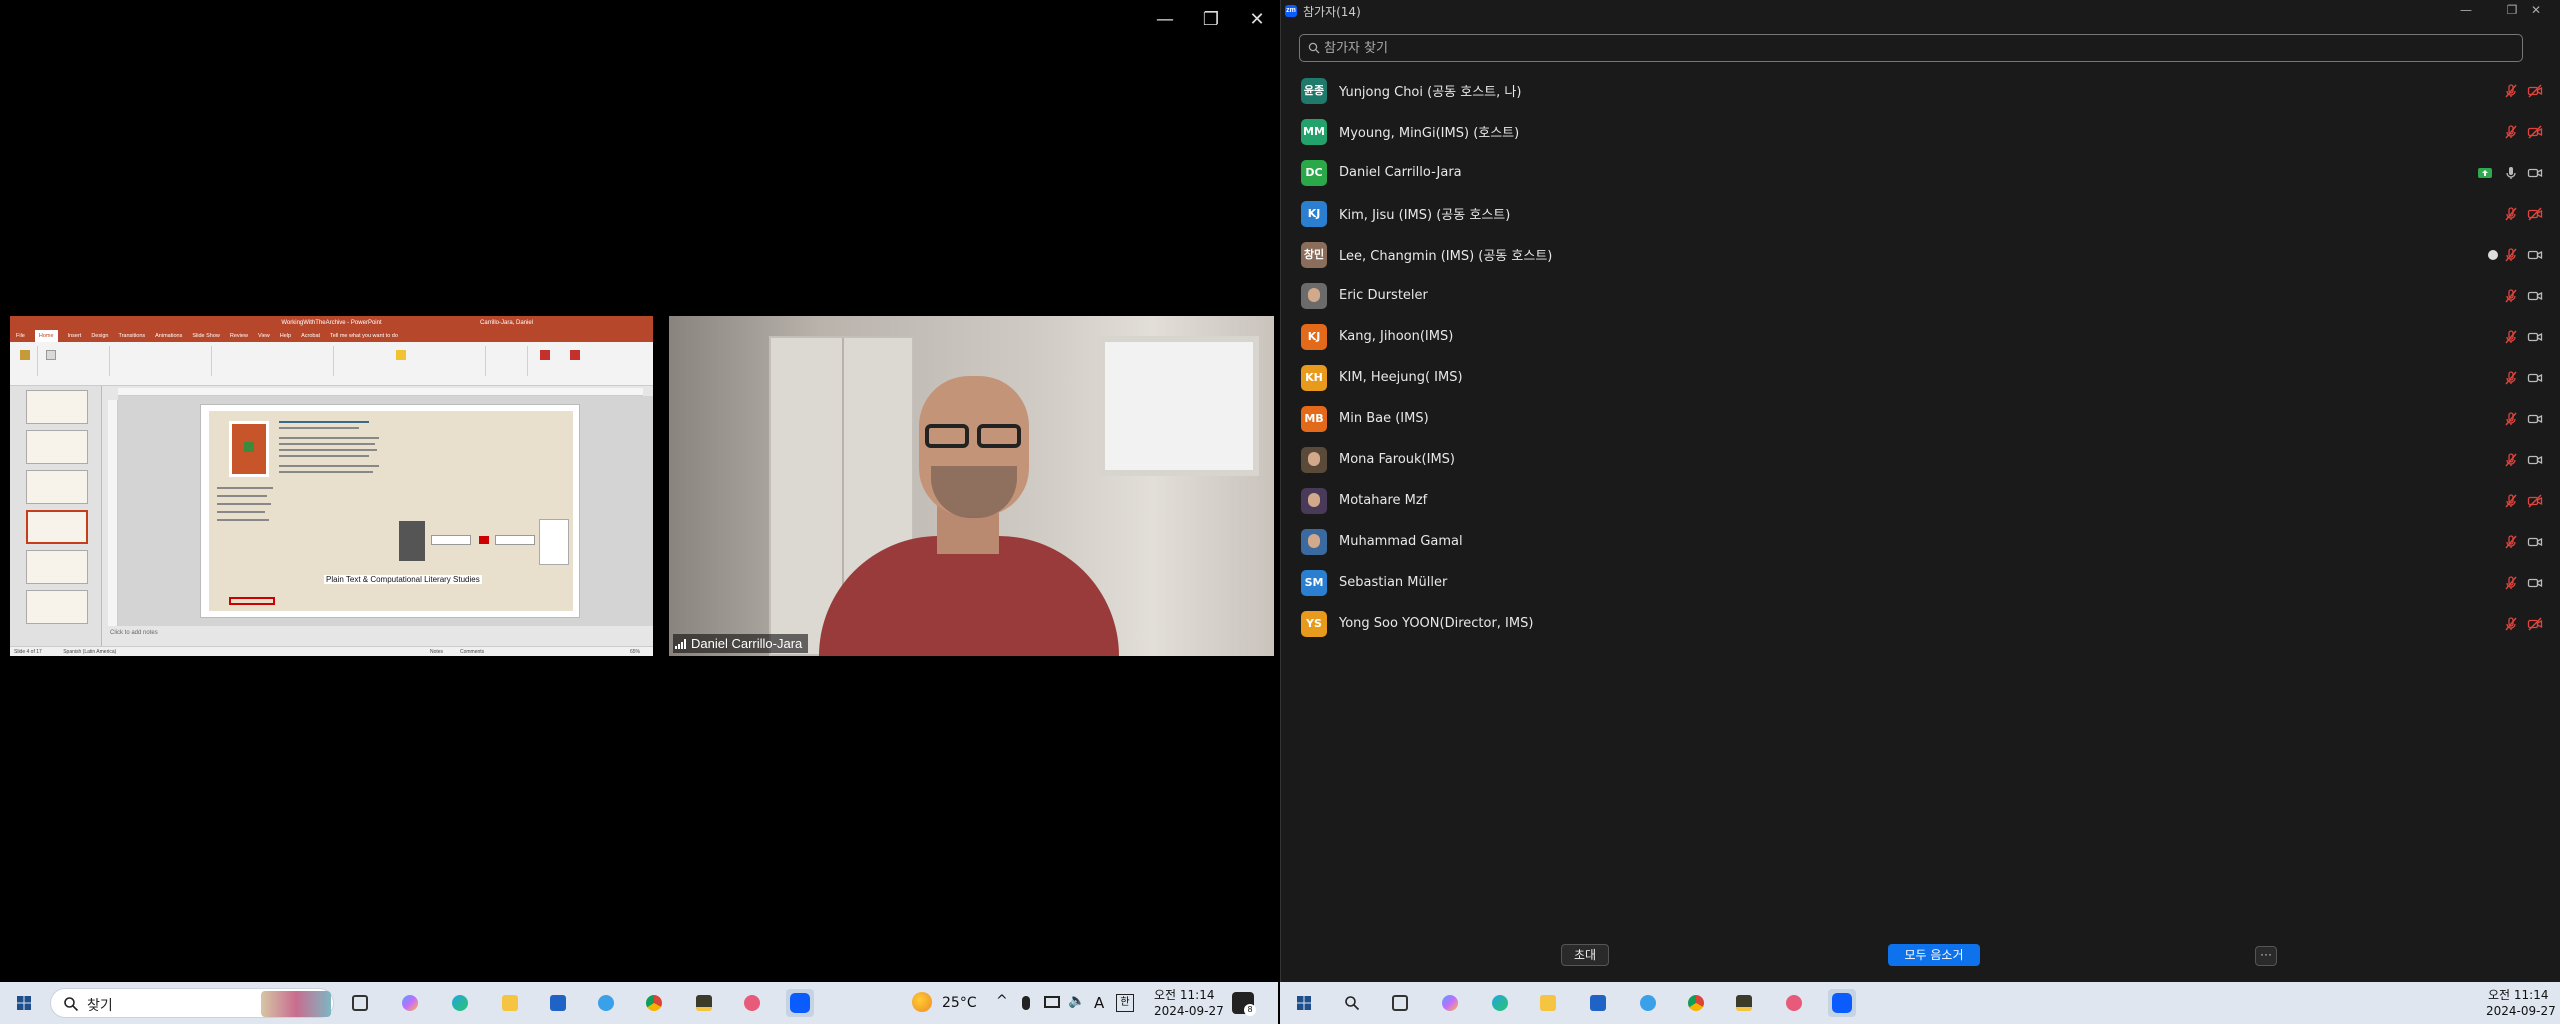  Describe the element at coordinates (1920, 623) in the screenshot. I see `participant-row: YS Yong Soo YOON(Director, IMS)` at that location.